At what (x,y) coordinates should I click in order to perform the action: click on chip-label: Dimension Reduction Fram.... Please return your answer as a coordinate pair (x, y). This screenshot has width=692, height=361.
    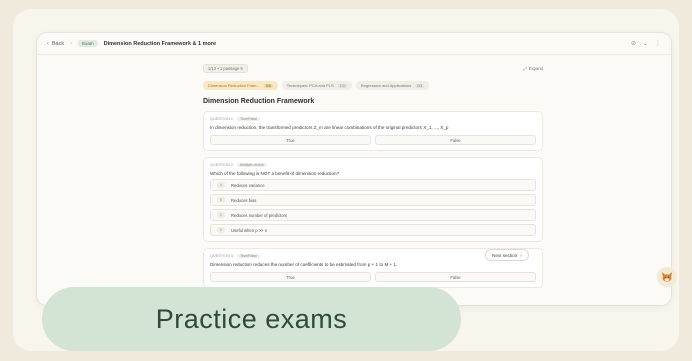
    Looking at the image, I should click on (234, 85).